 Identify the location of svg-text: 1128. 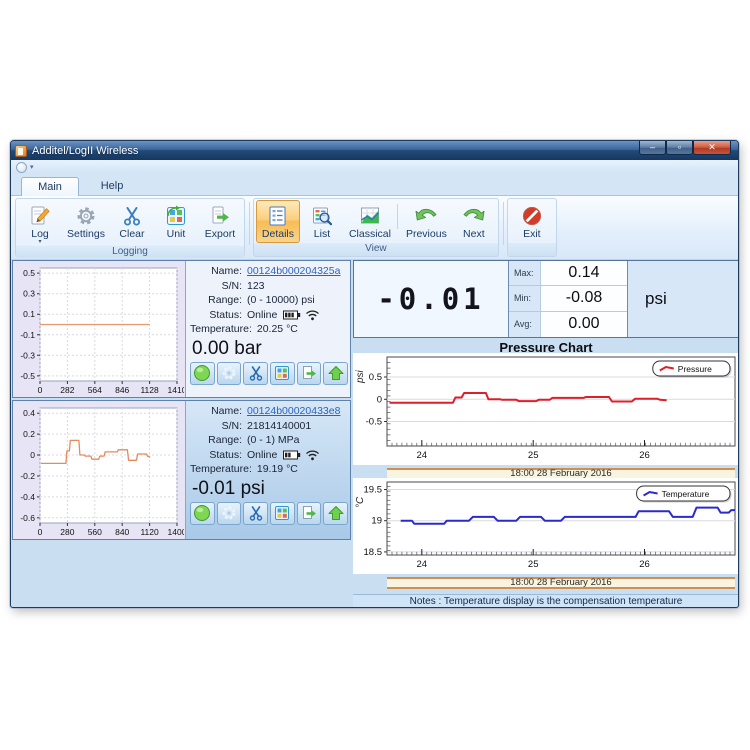
(149, 390).